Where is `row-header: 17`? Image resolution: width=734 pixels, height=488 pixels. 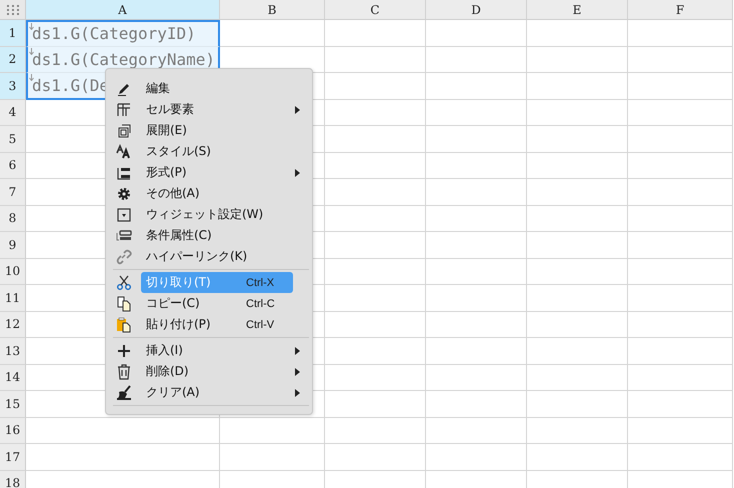 row-header: 17 is located at coordinates (13, 457).